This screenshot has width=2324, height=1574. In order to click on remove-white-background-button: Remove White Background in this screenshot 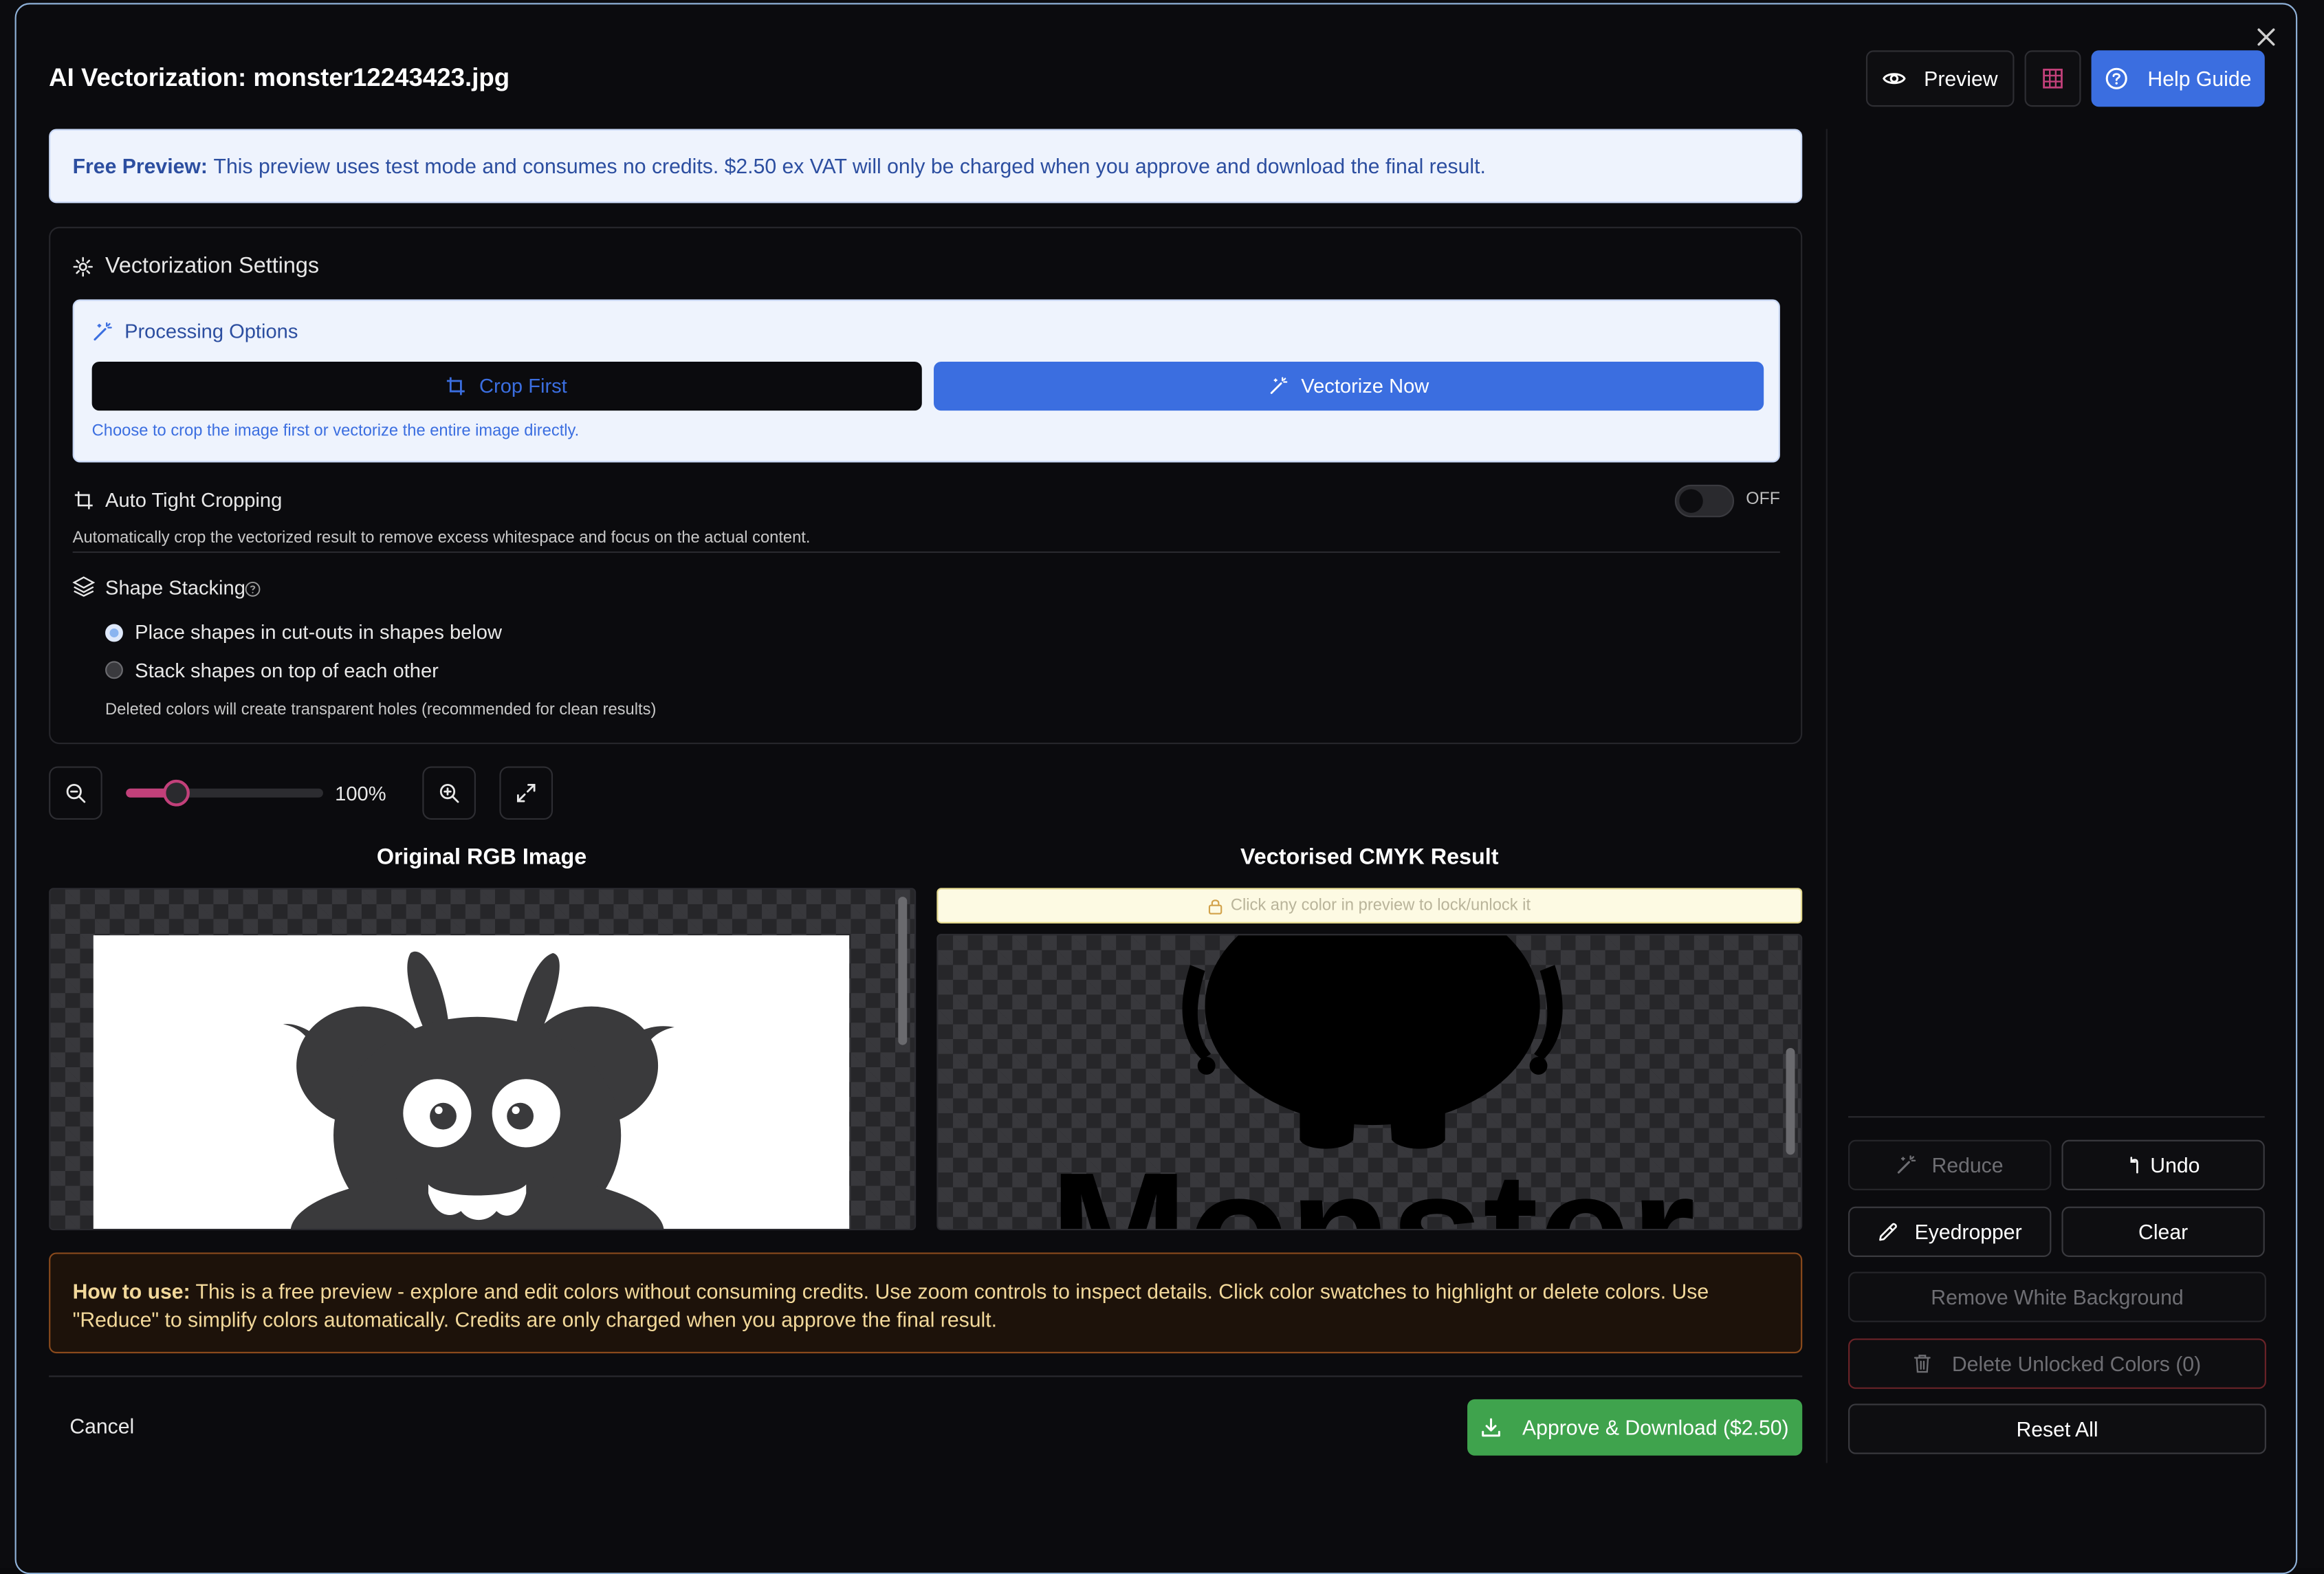, I will do `click(2057, 1296)`.